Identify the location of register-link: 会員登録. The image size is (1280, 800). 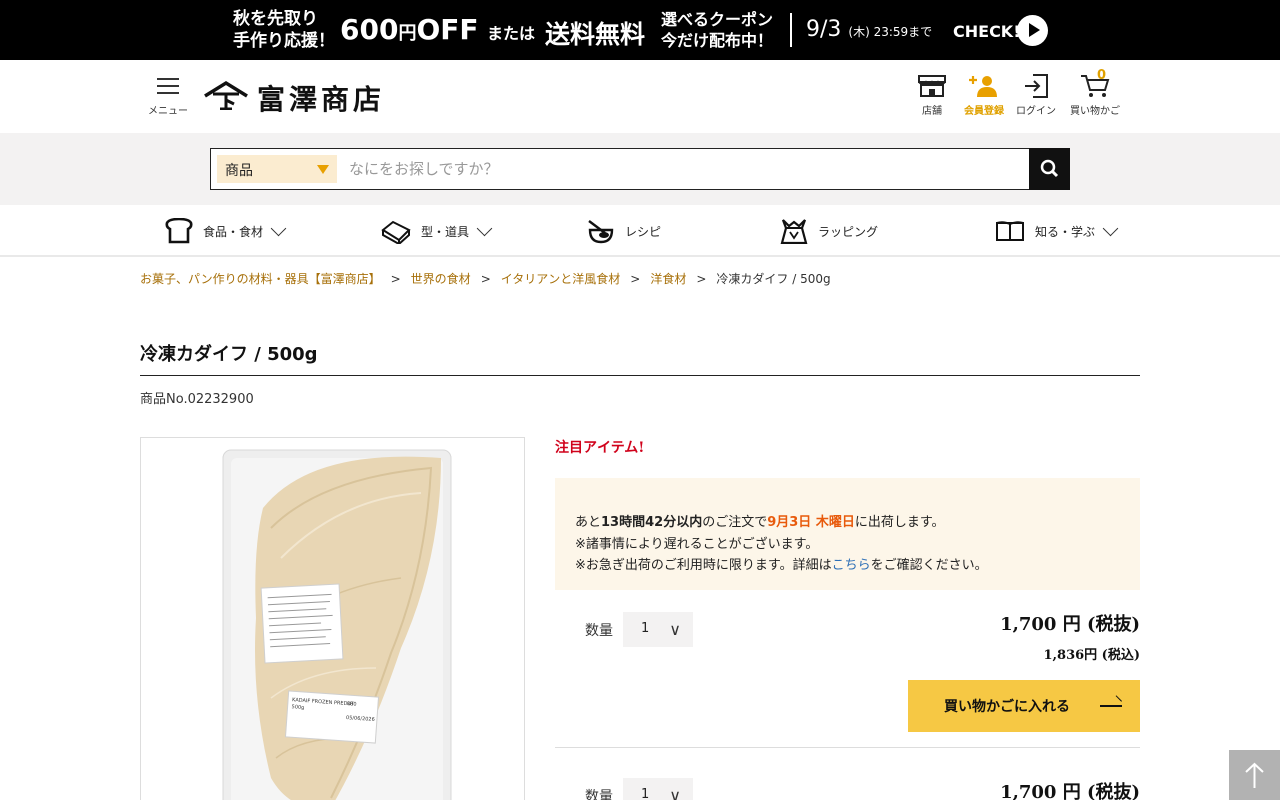
(984, 95).